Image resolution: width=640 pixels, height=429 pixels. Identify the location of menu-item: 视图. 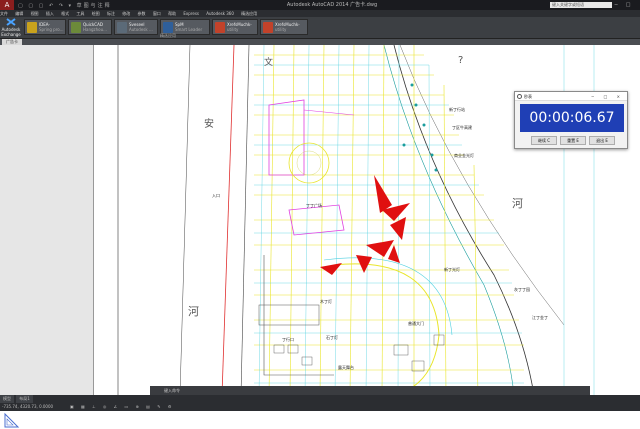
(35, 13).